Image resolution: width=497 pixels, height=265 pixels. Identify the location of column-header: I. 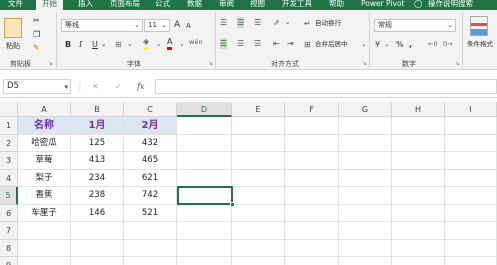
(471, 109).